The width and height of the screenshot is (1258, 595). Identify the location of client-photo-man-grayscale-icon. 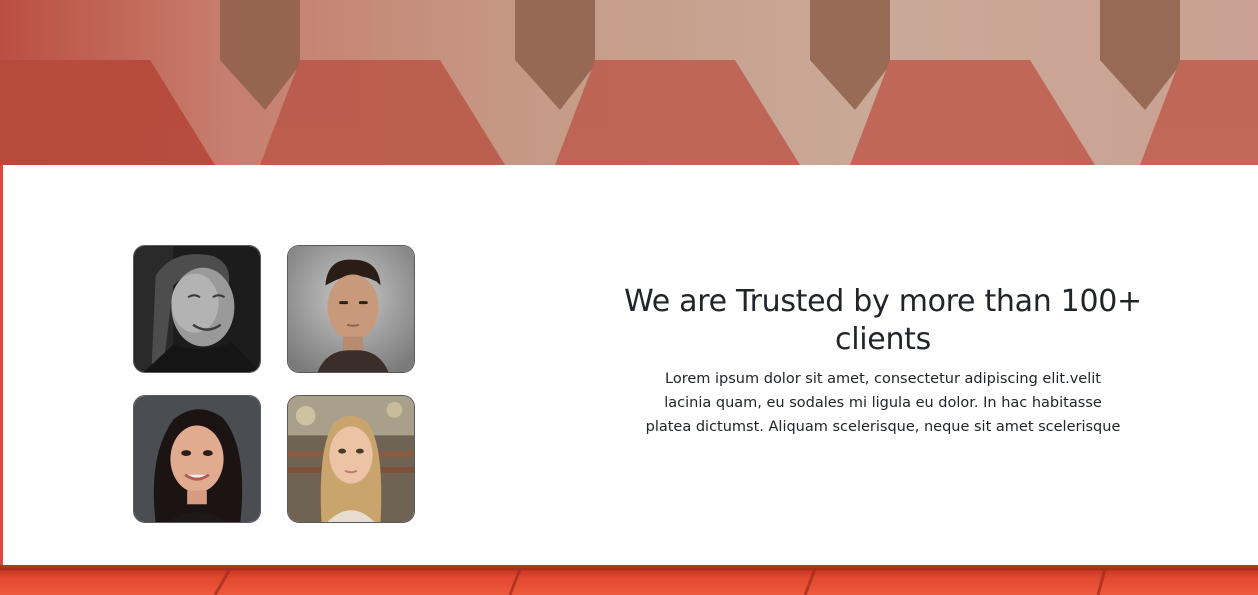
(197, 309).